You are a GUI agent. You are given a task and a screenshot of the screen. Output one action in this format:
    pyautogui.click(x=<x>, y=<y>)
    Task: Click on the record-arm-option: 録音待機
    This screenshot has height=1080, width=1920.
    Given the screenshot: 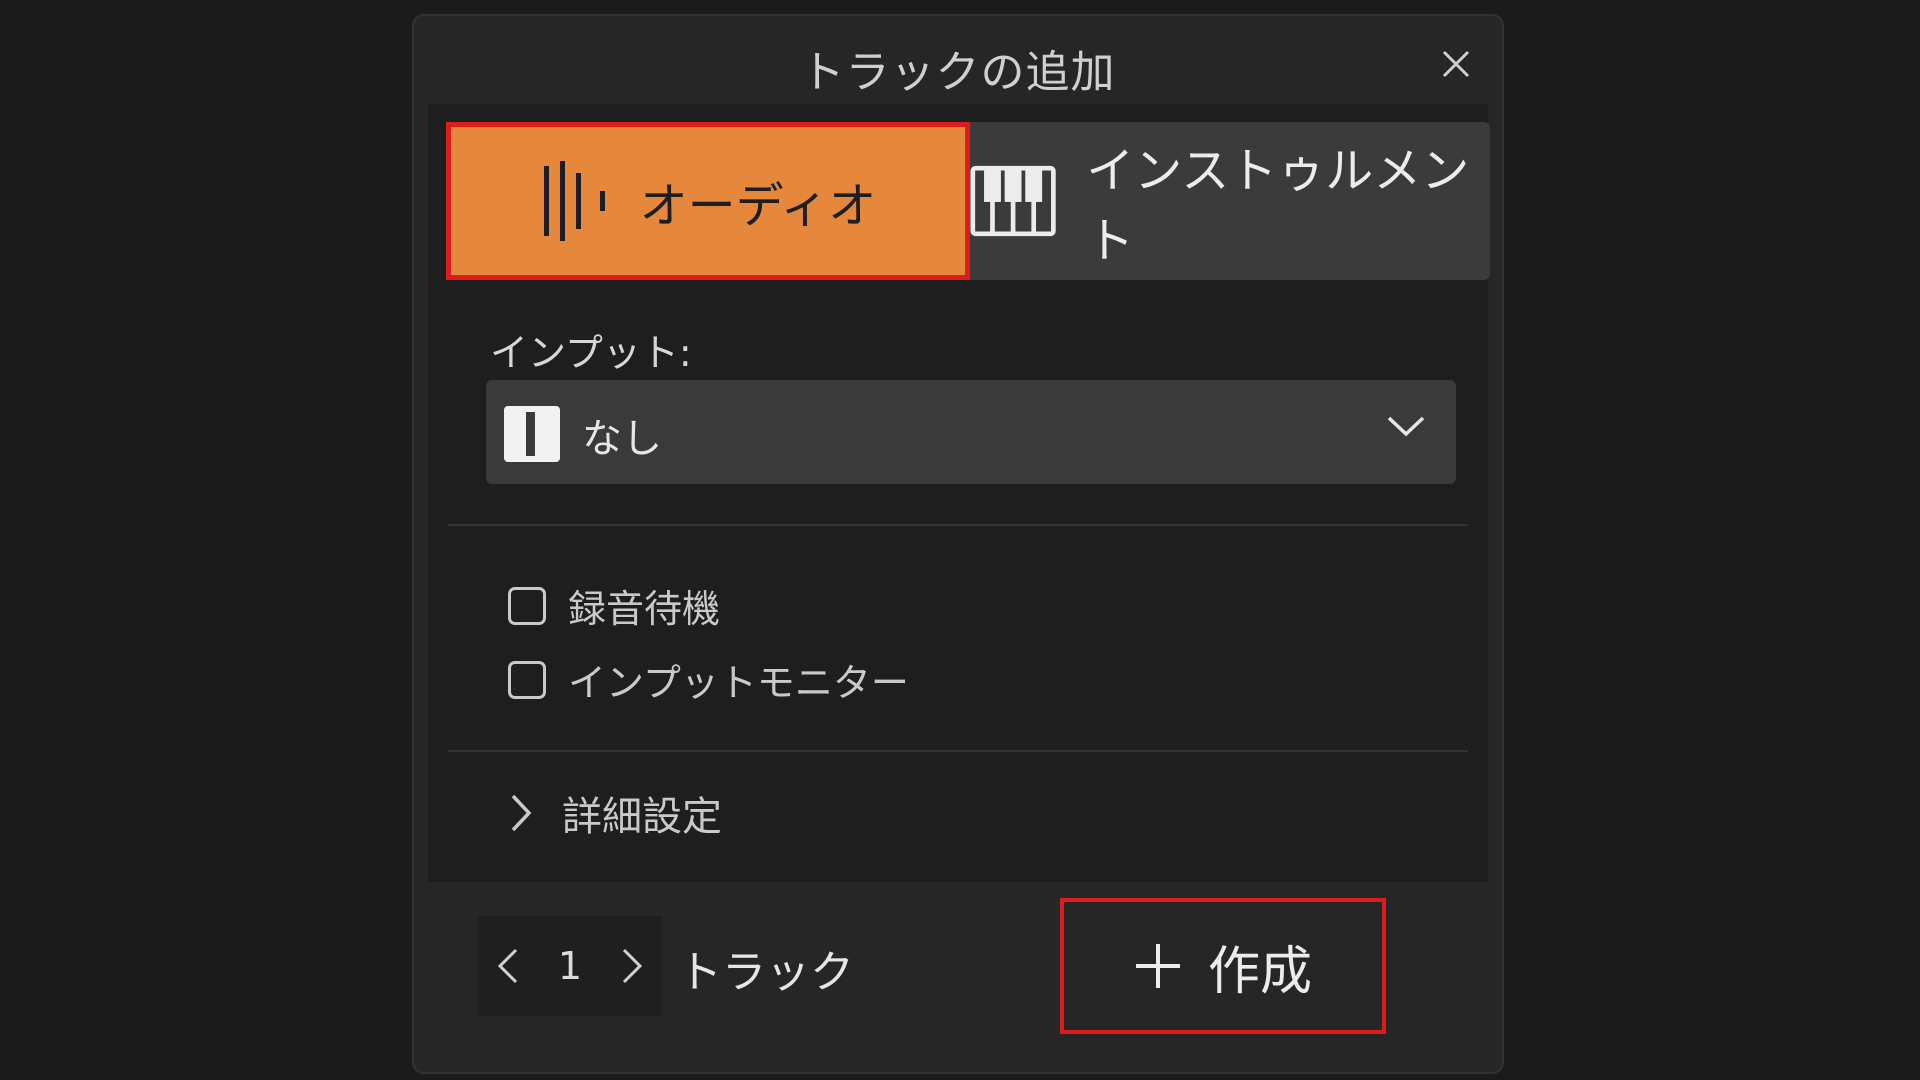 What is the action you would take?
    pyautogui.click(x=614, y=605)
    